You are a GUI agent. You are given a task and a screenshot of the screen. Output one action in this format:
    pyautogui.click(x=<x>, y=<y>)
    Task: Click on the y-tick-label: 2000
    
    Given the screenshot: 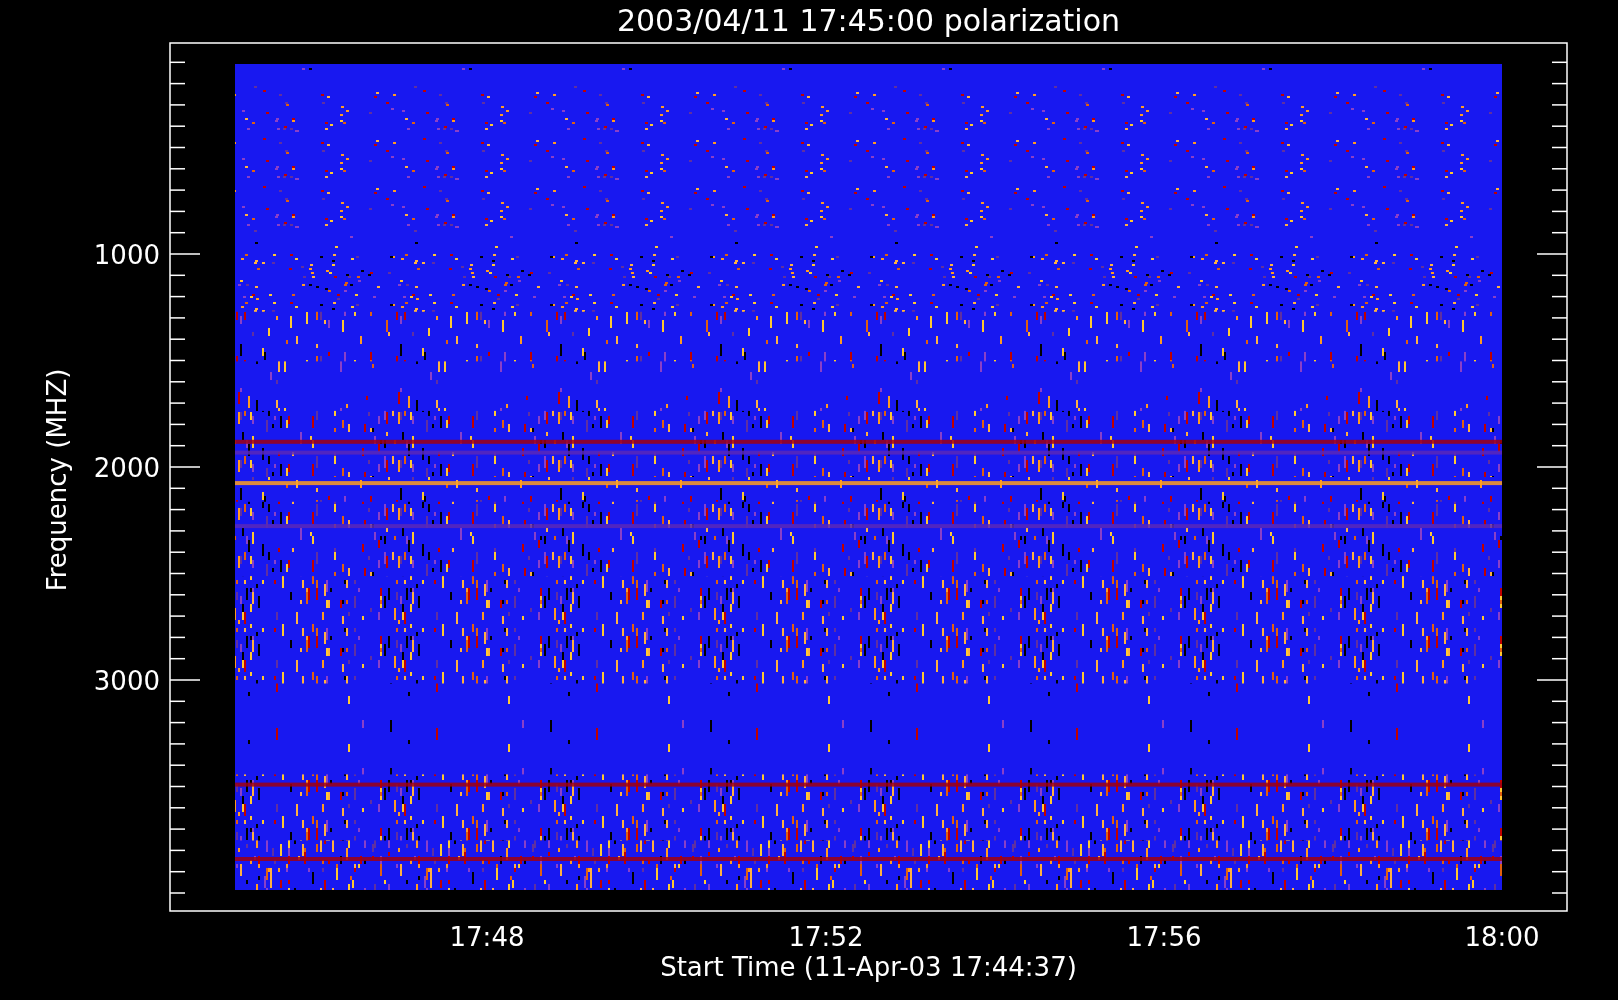 What is the action you would take?
    pyautogui.click(x=126, y=468)
    